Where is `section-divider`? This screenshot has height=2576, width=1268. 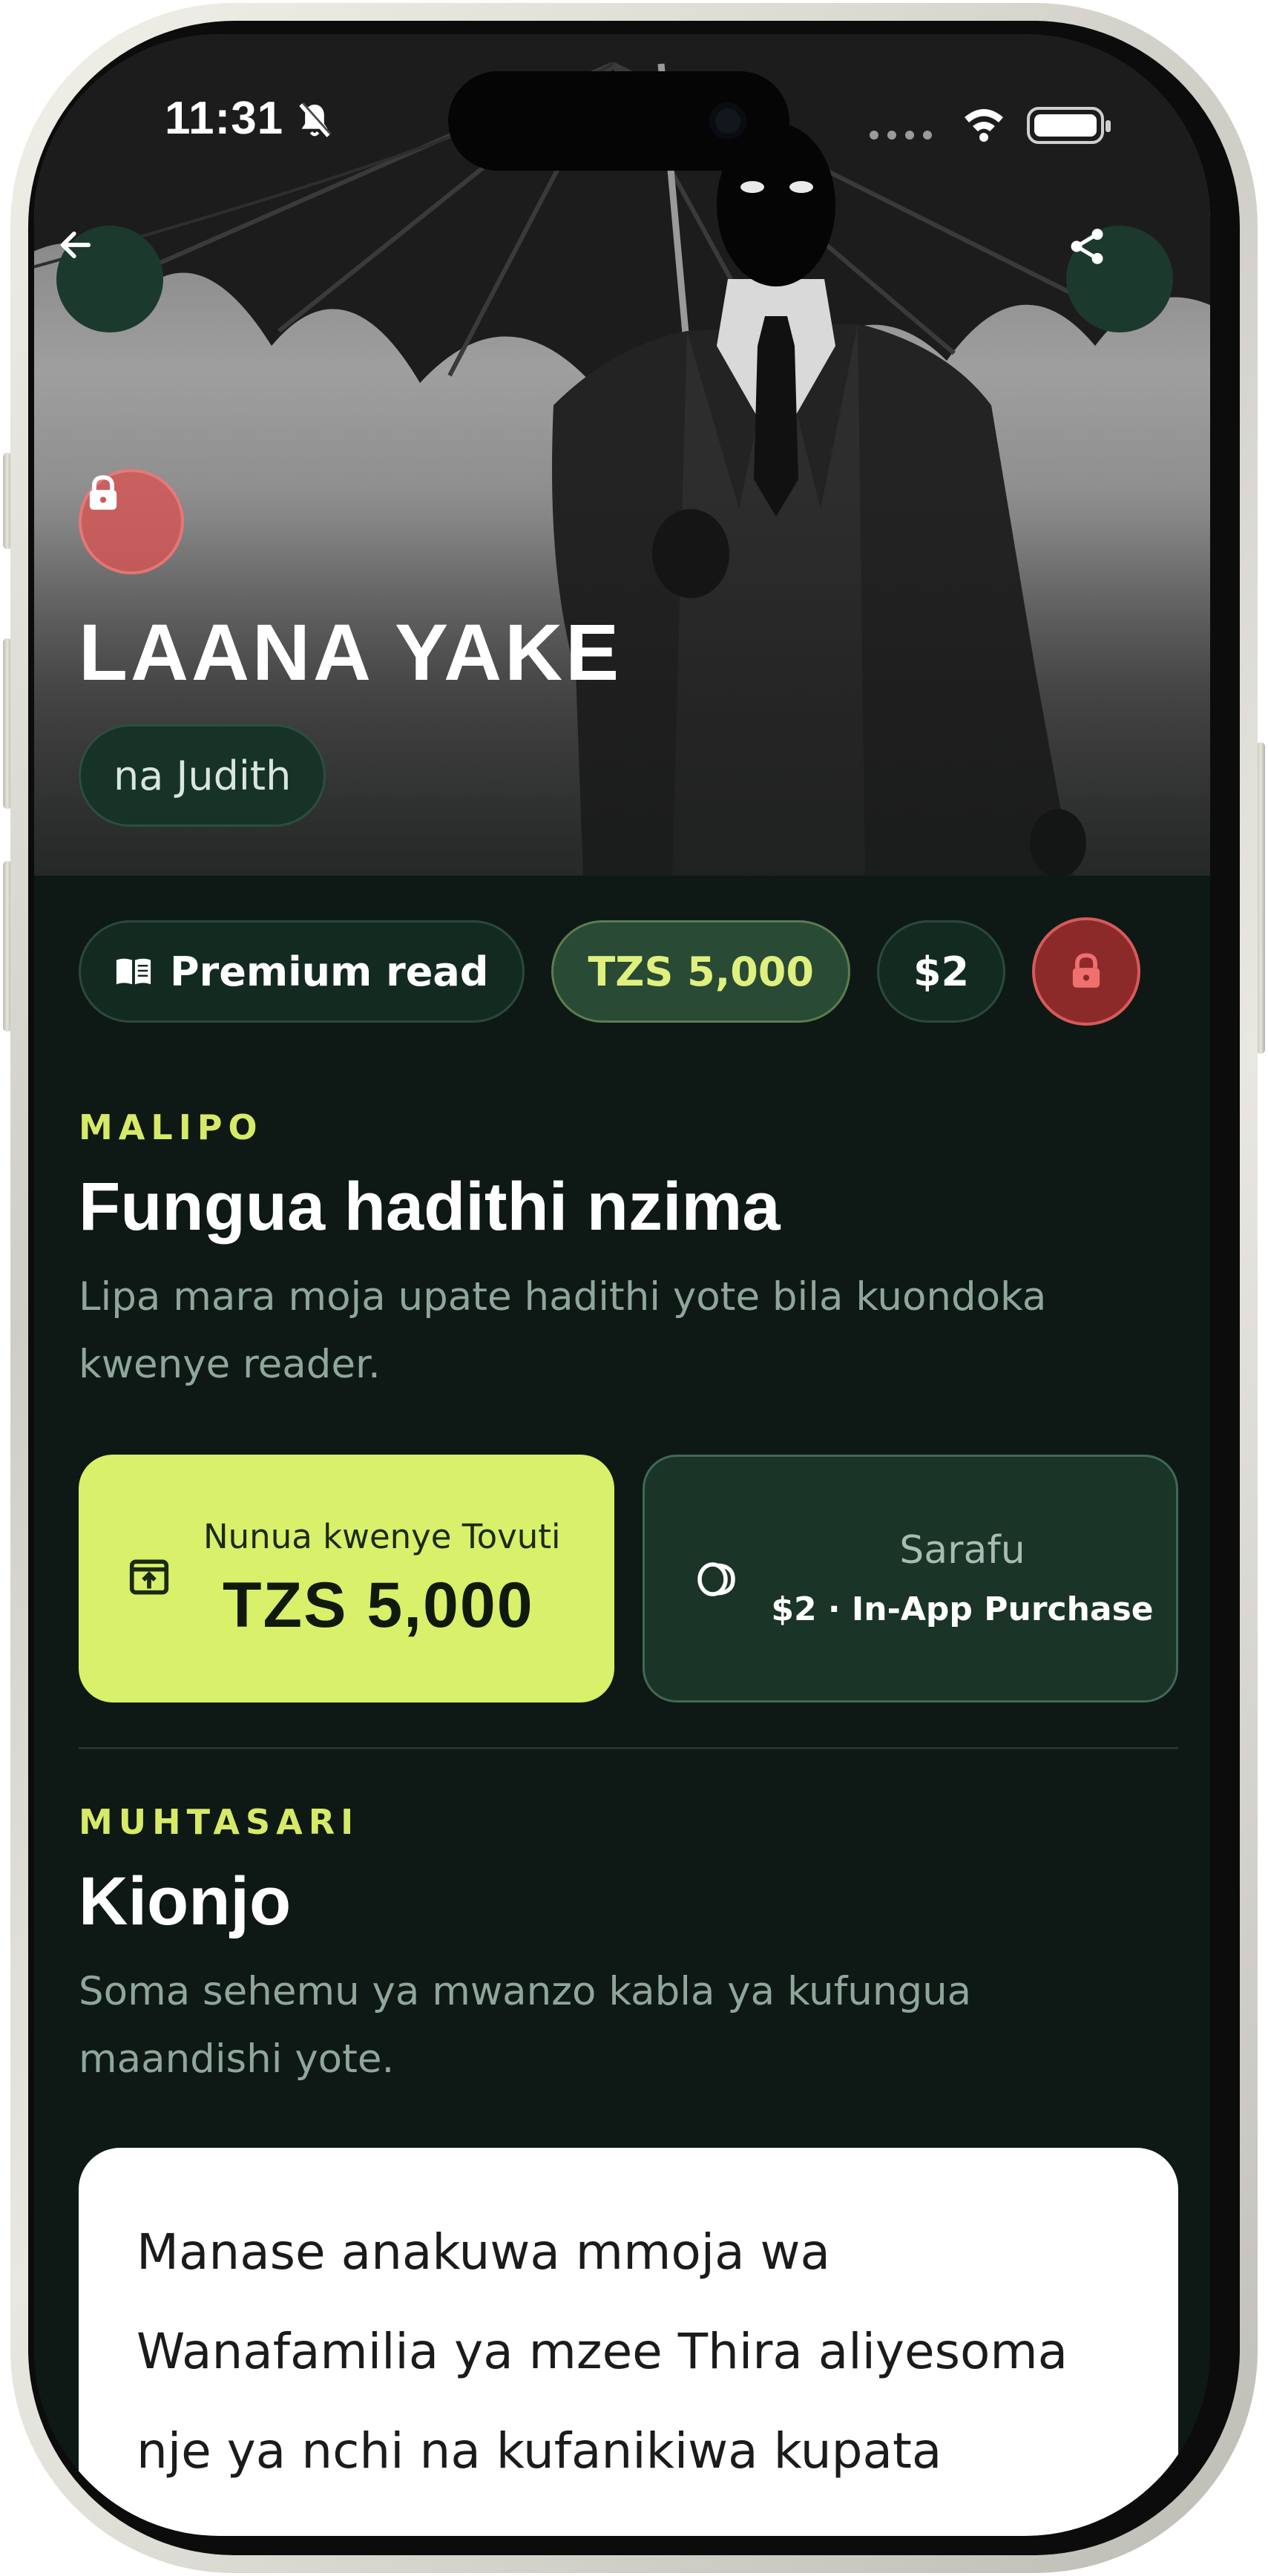 section-divider is located at coordinates (629, 1748).